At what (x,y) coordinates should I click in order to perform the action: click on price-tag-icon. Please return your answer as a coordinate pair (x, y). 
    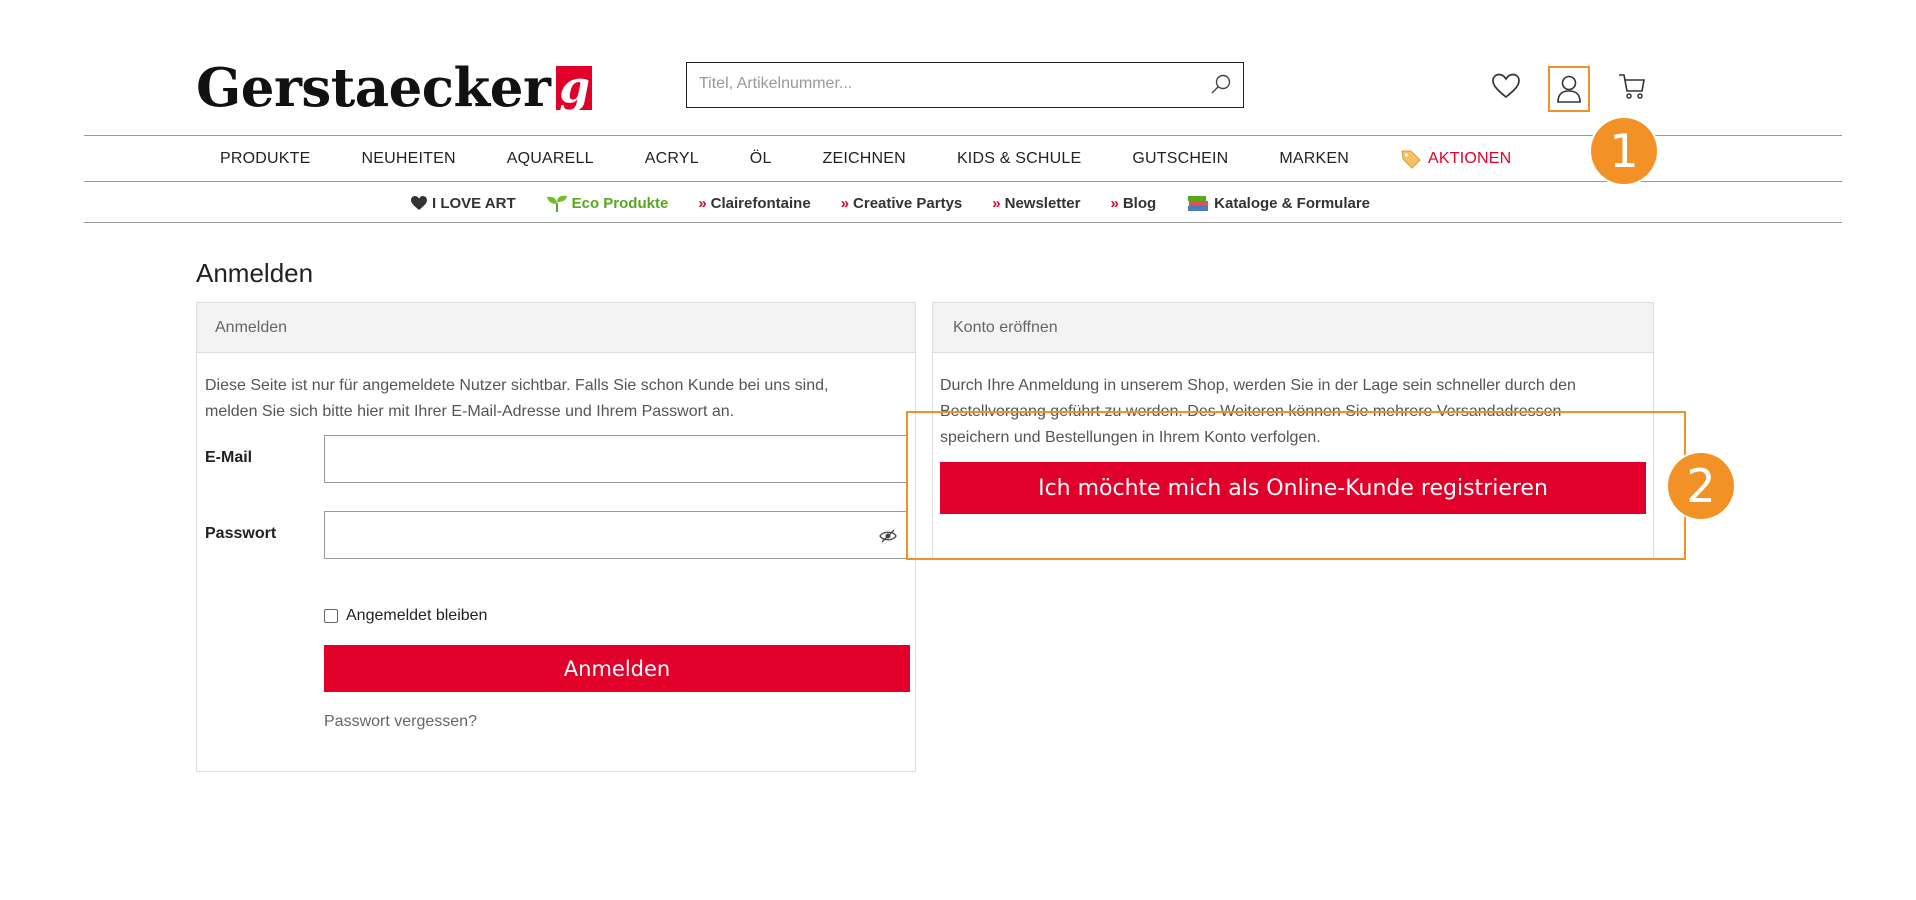
    Looking at the image, I should click on (1411, 159).